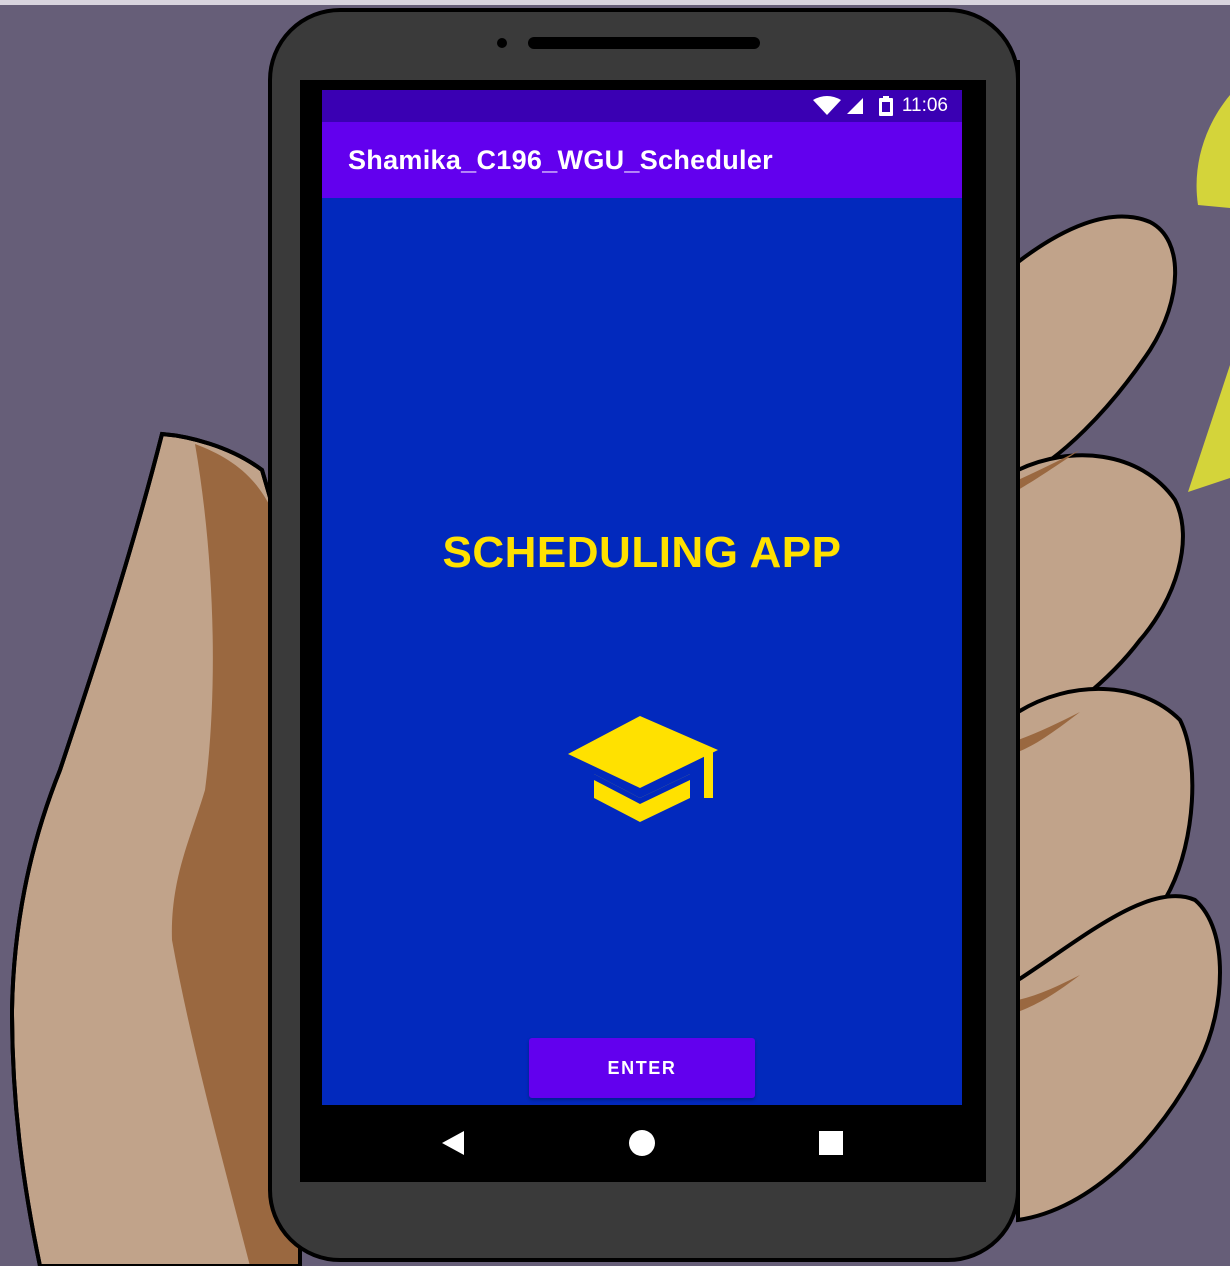 The image size is (1230, 1266). I want to click on back-icon, so click(453, 1143).